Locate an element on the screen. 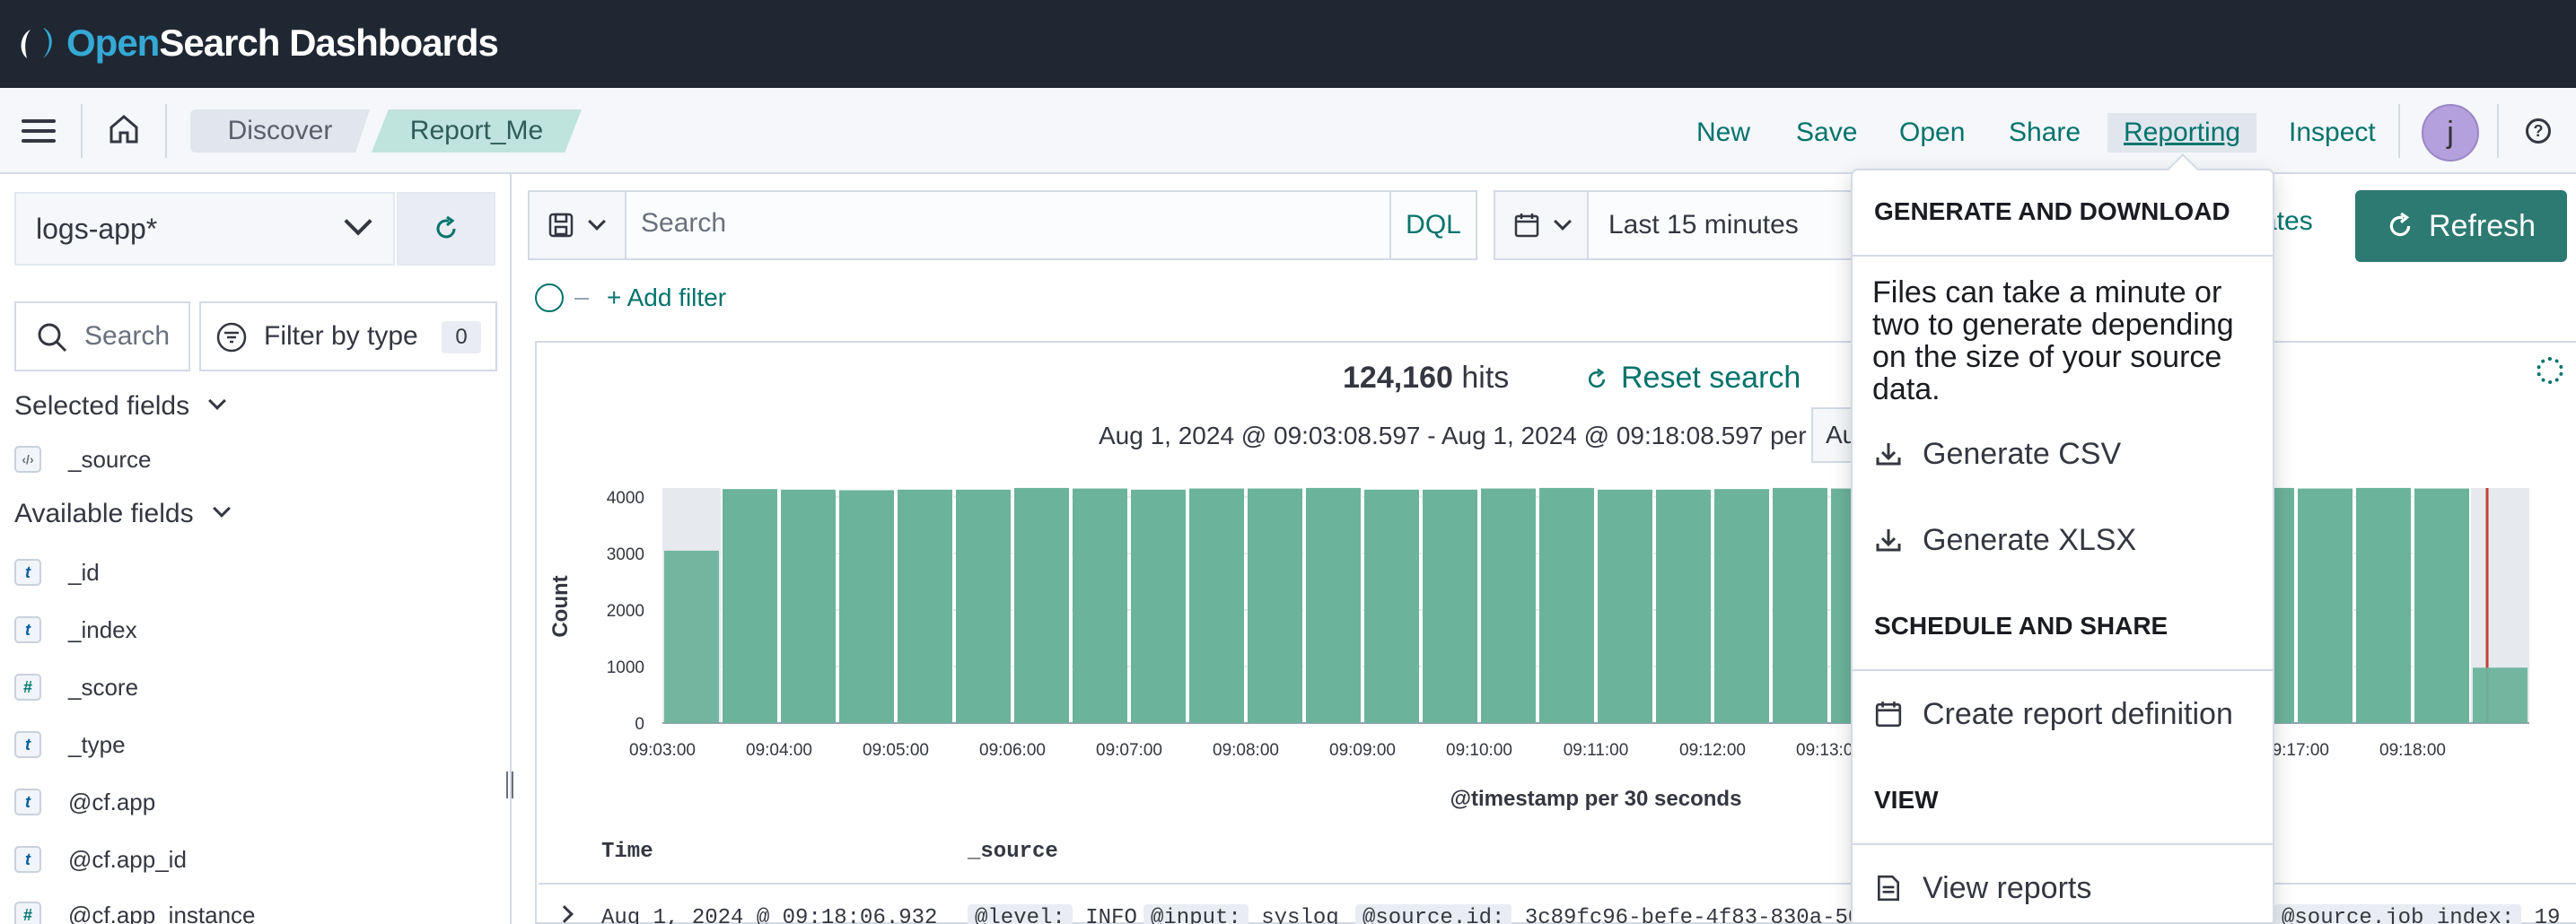 This screenshot has width=2576, height=924. expand-row-icon is located at coordinates (565, 914).